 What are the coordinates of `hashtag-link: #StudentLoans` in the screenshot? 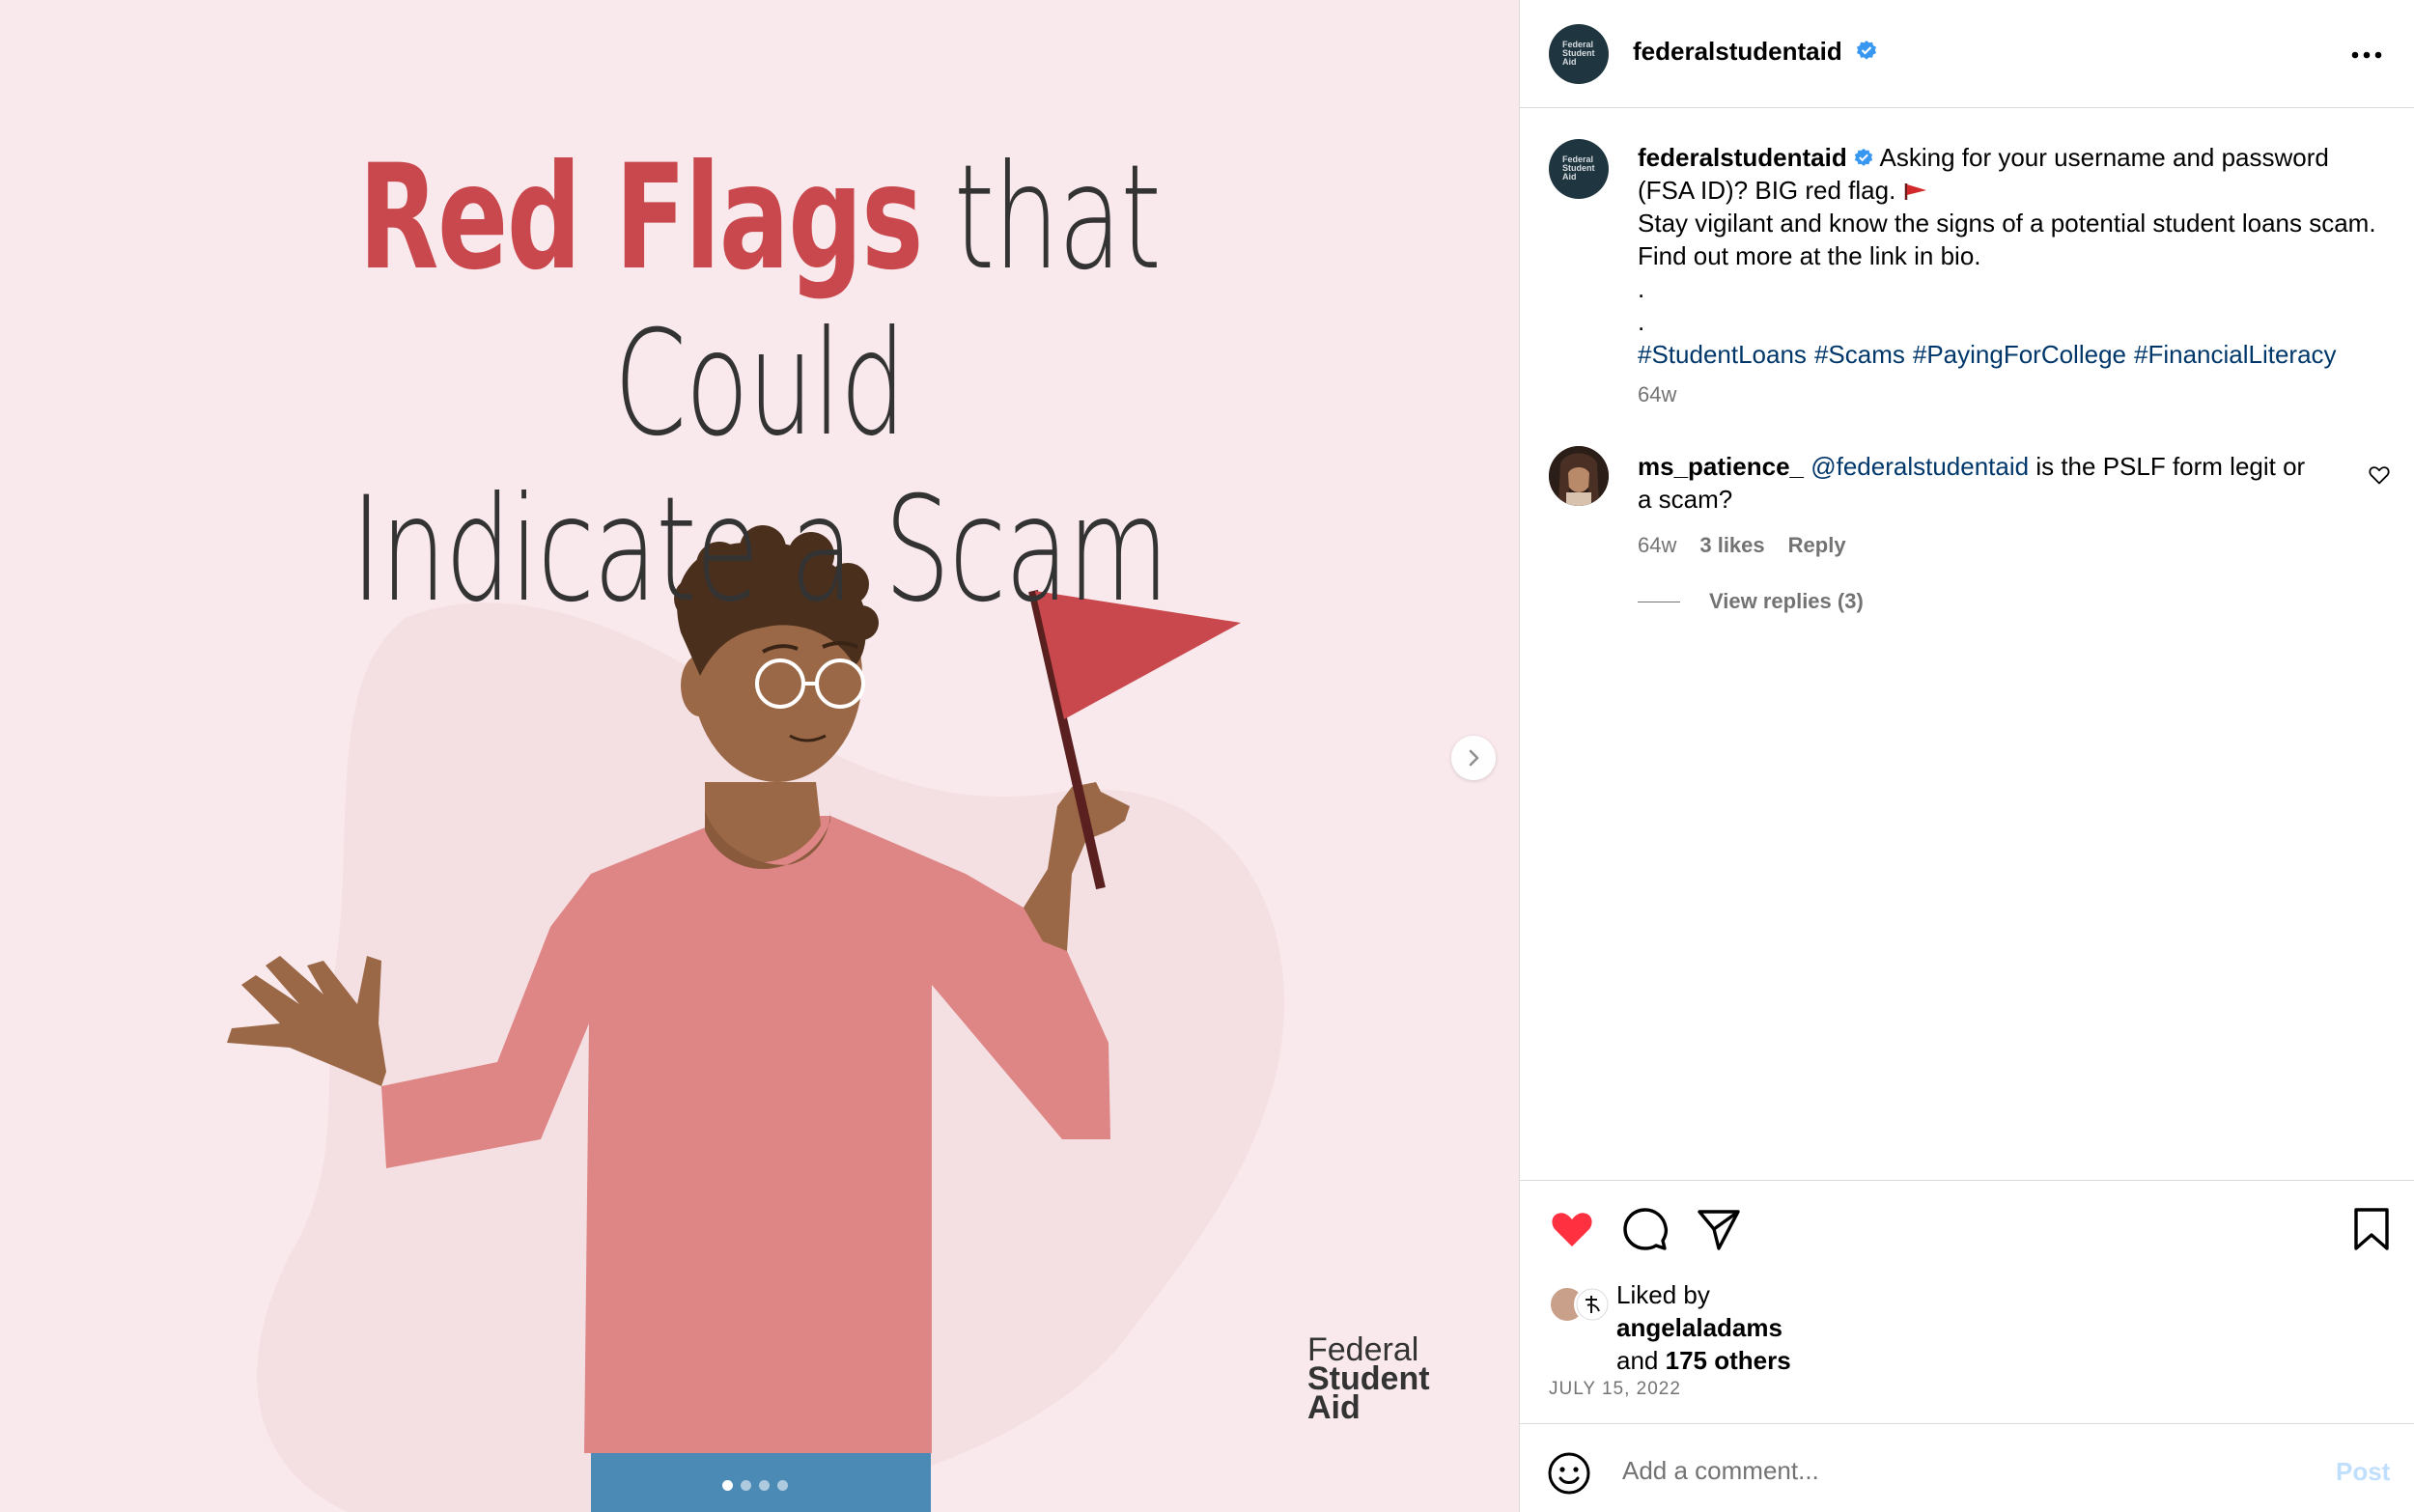 It's located at (1722, 355).